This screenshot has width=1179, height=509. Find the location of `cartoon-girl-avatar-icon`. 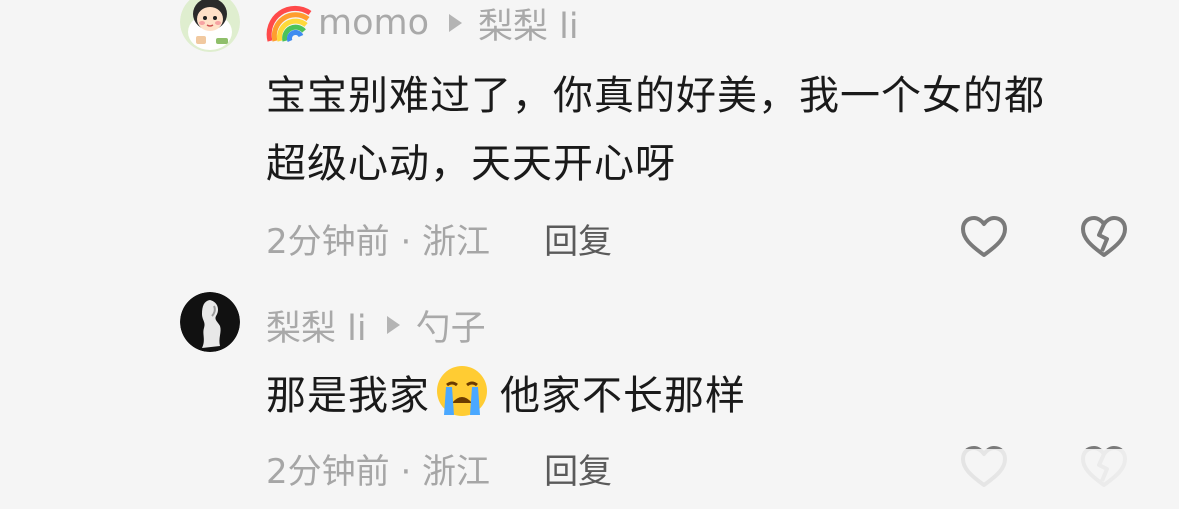

cartoon-girl-avatar-icon is located at coordinates (210, 26).